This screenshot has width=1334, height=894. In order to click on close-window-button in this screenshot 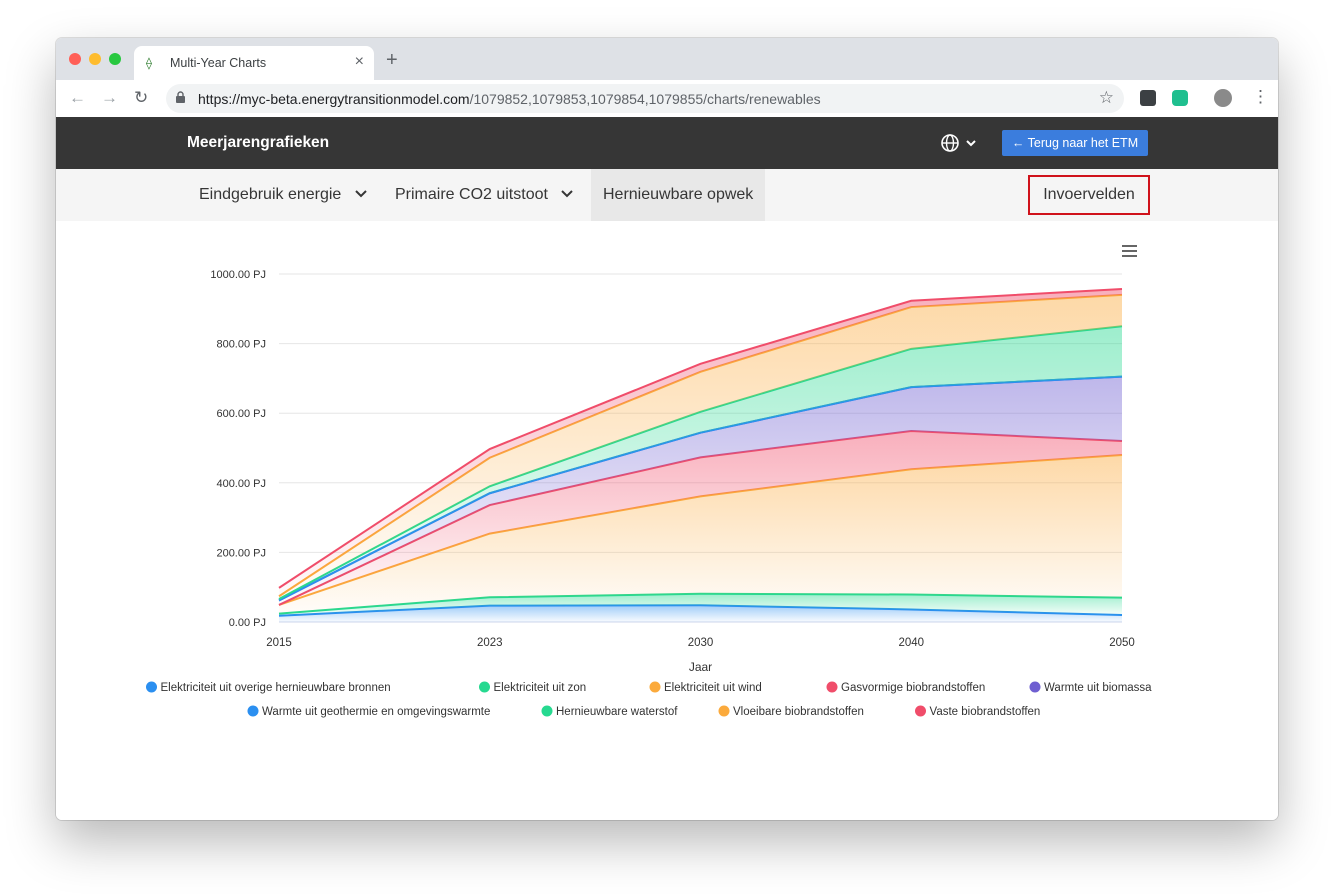, I will do `click(75, 59)`.